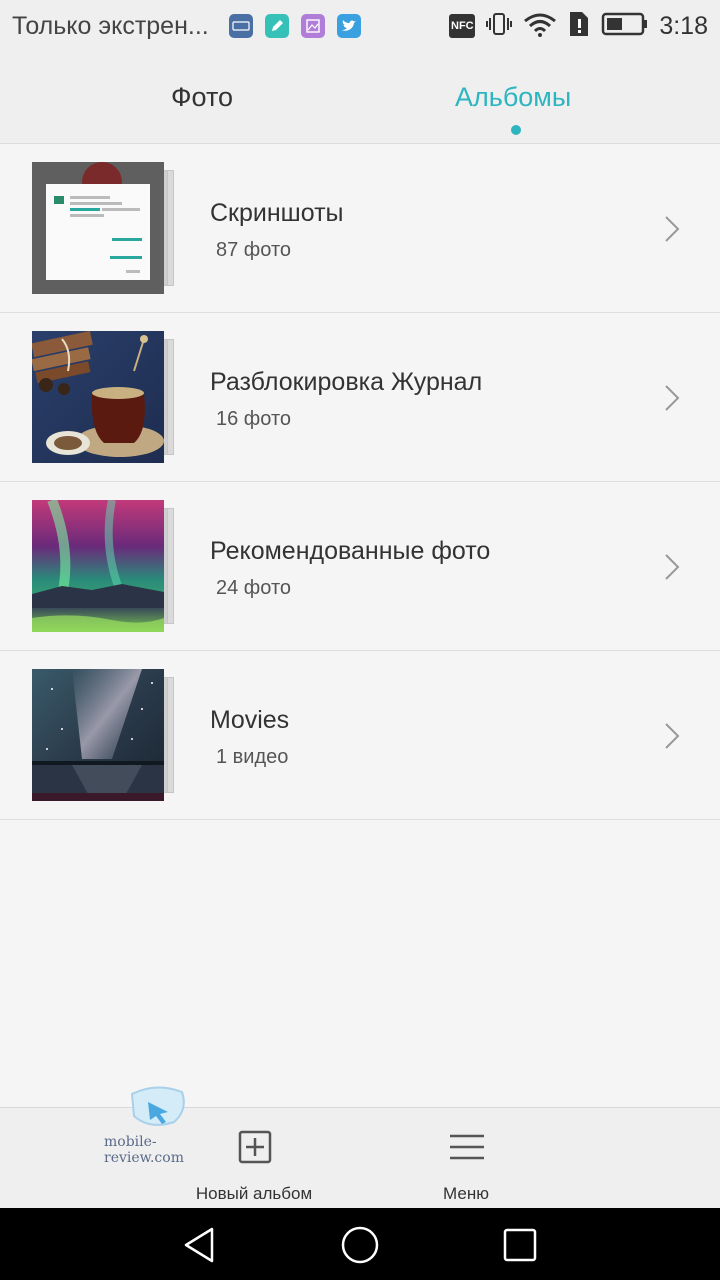 This screenshot has height=1280, width=720. I want to click on menu-icon, so click(467, 1147).